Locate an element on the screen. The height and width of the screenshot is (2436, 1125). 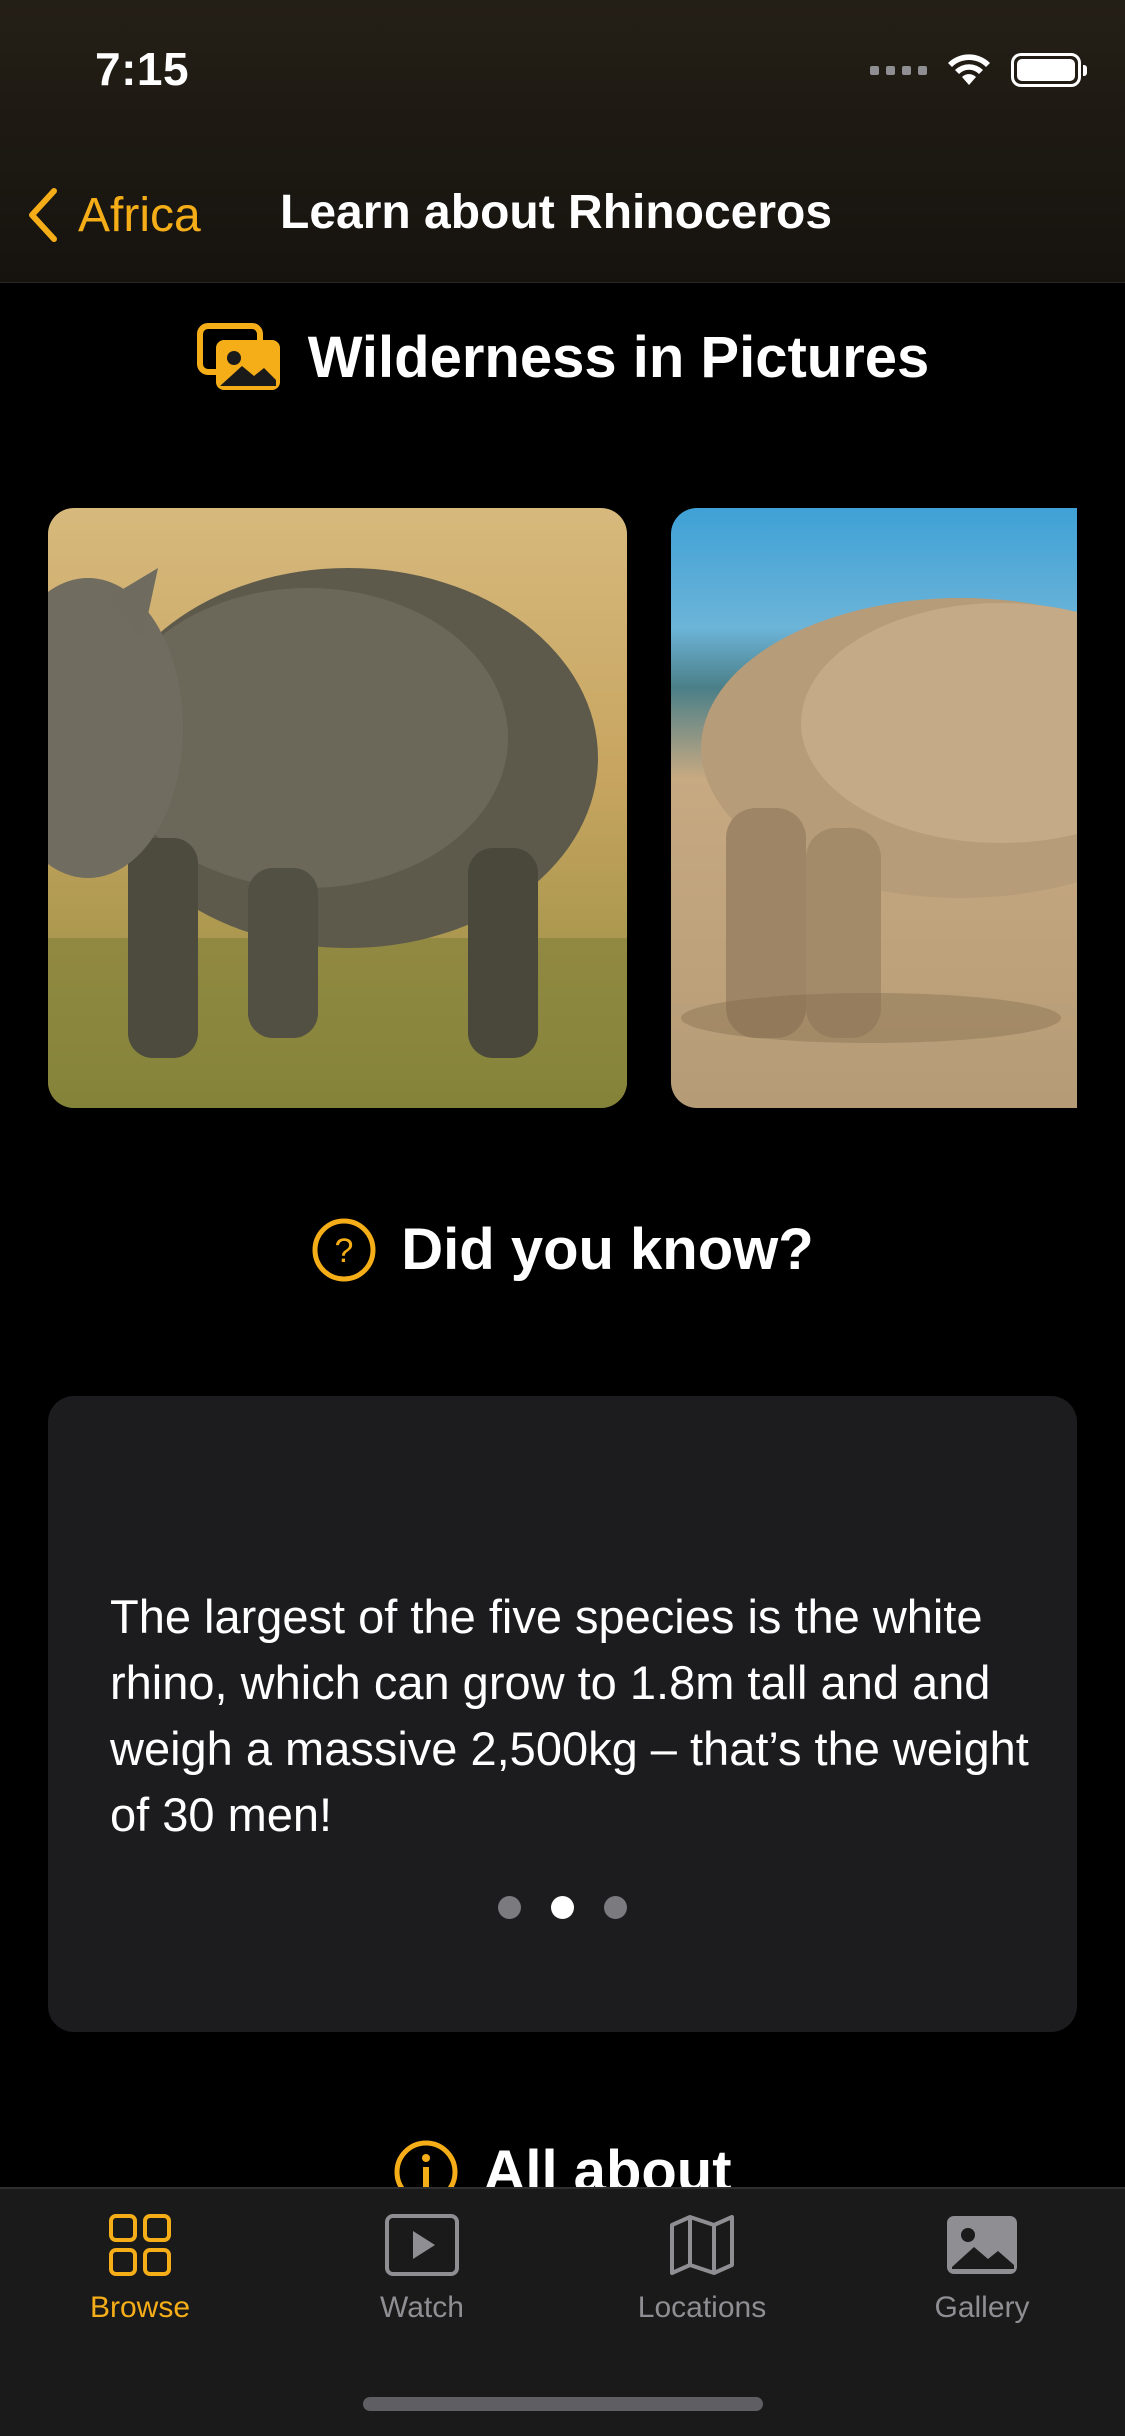
chevron-left-icon is located at coordinates (43, 215).